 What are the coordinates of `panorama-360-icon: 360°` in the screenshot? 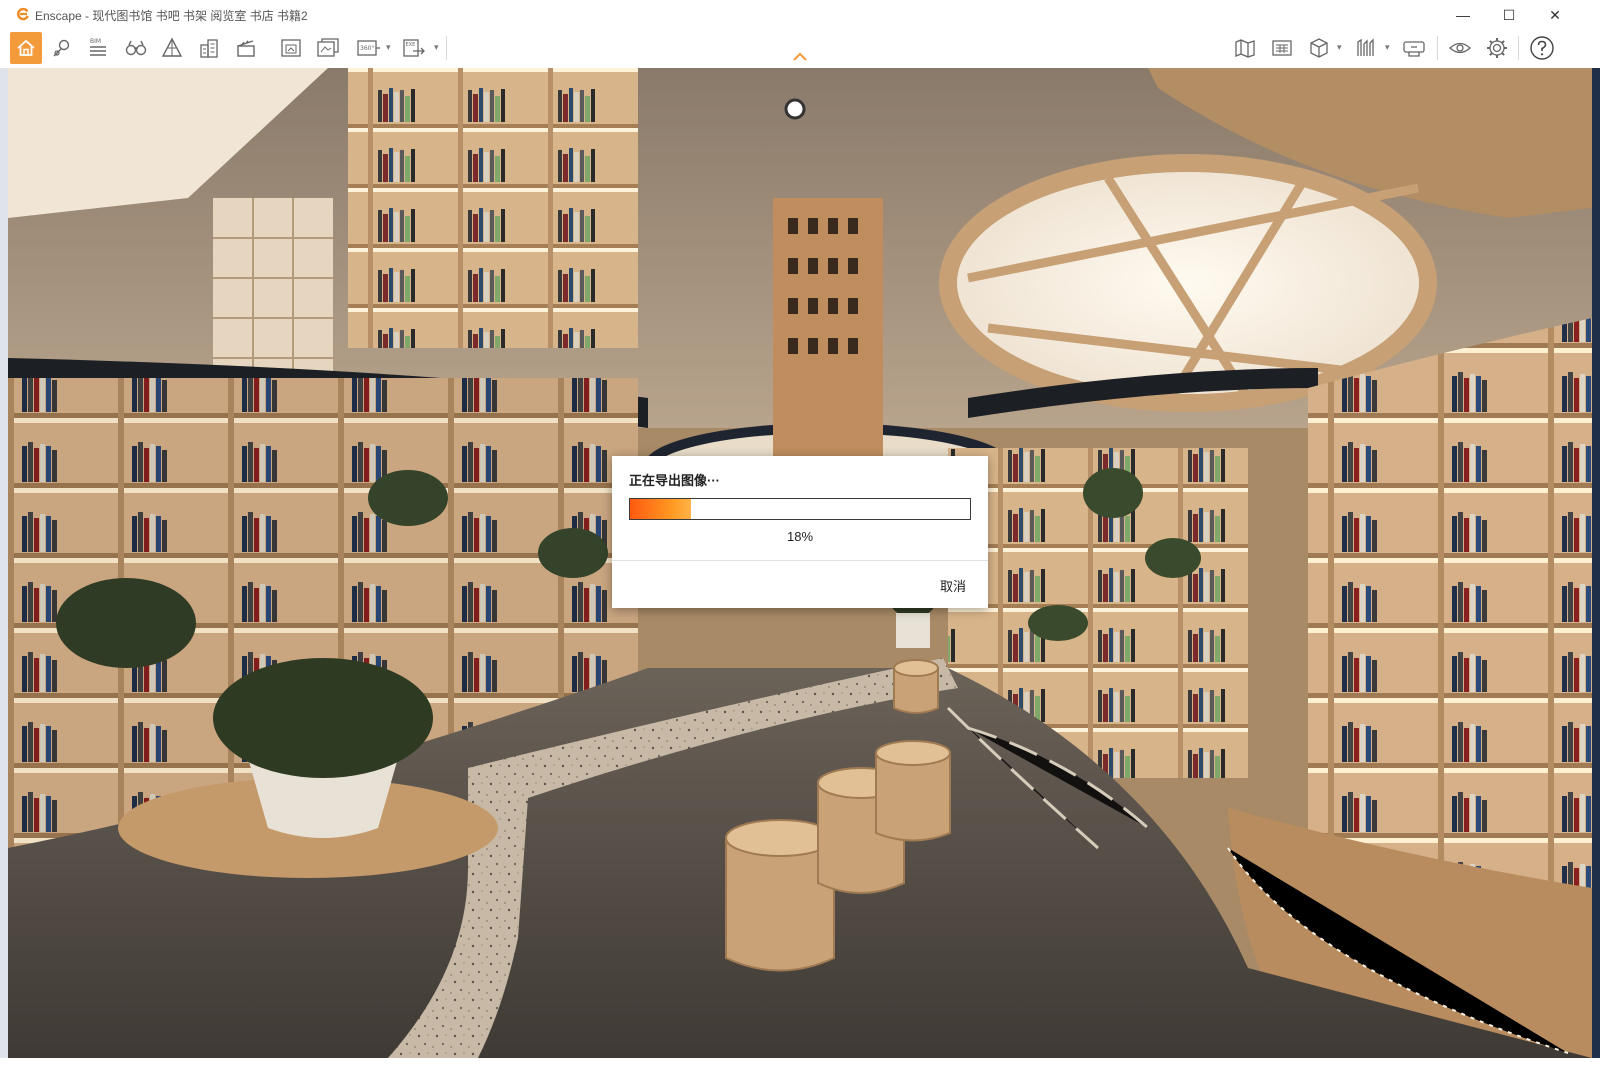 It's located at (368, 48).